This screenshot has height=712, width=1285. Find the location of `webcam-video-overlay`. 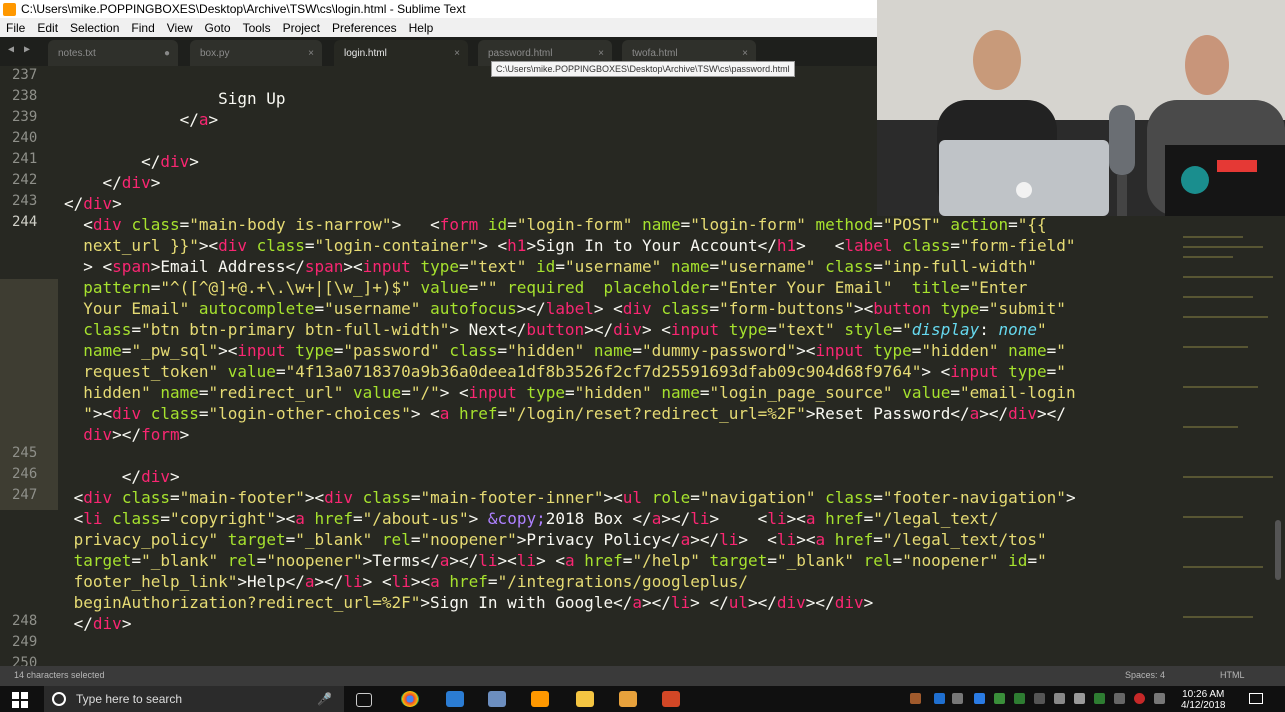

webcam-video-overlay is located at coordinates (1081, 108).